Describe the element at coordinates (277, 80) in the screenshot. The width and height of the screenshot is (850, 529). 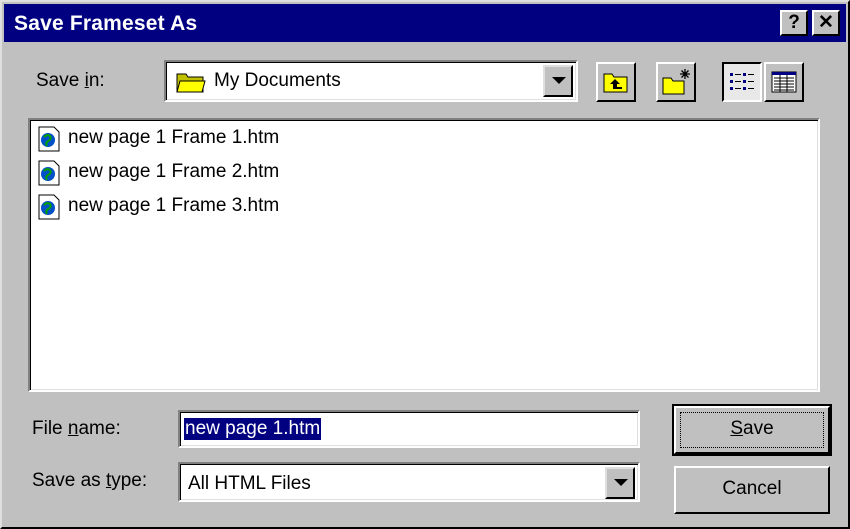
I see `save-in-value: My Documents` at that location.